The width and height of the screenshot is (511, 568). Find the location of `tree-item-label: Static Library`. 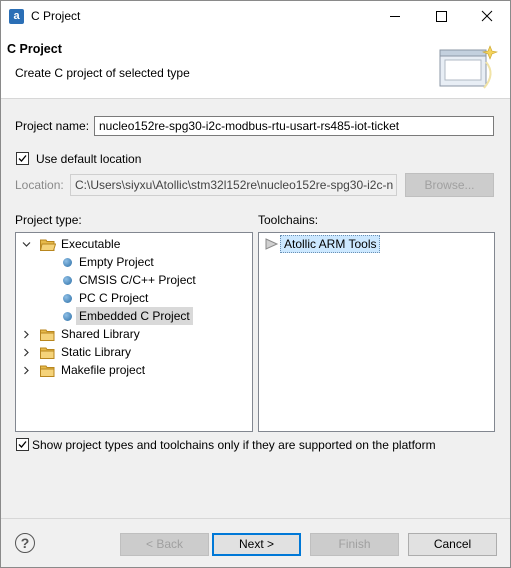

tree-item-label: Static Library is located at coordinates (96, 352).